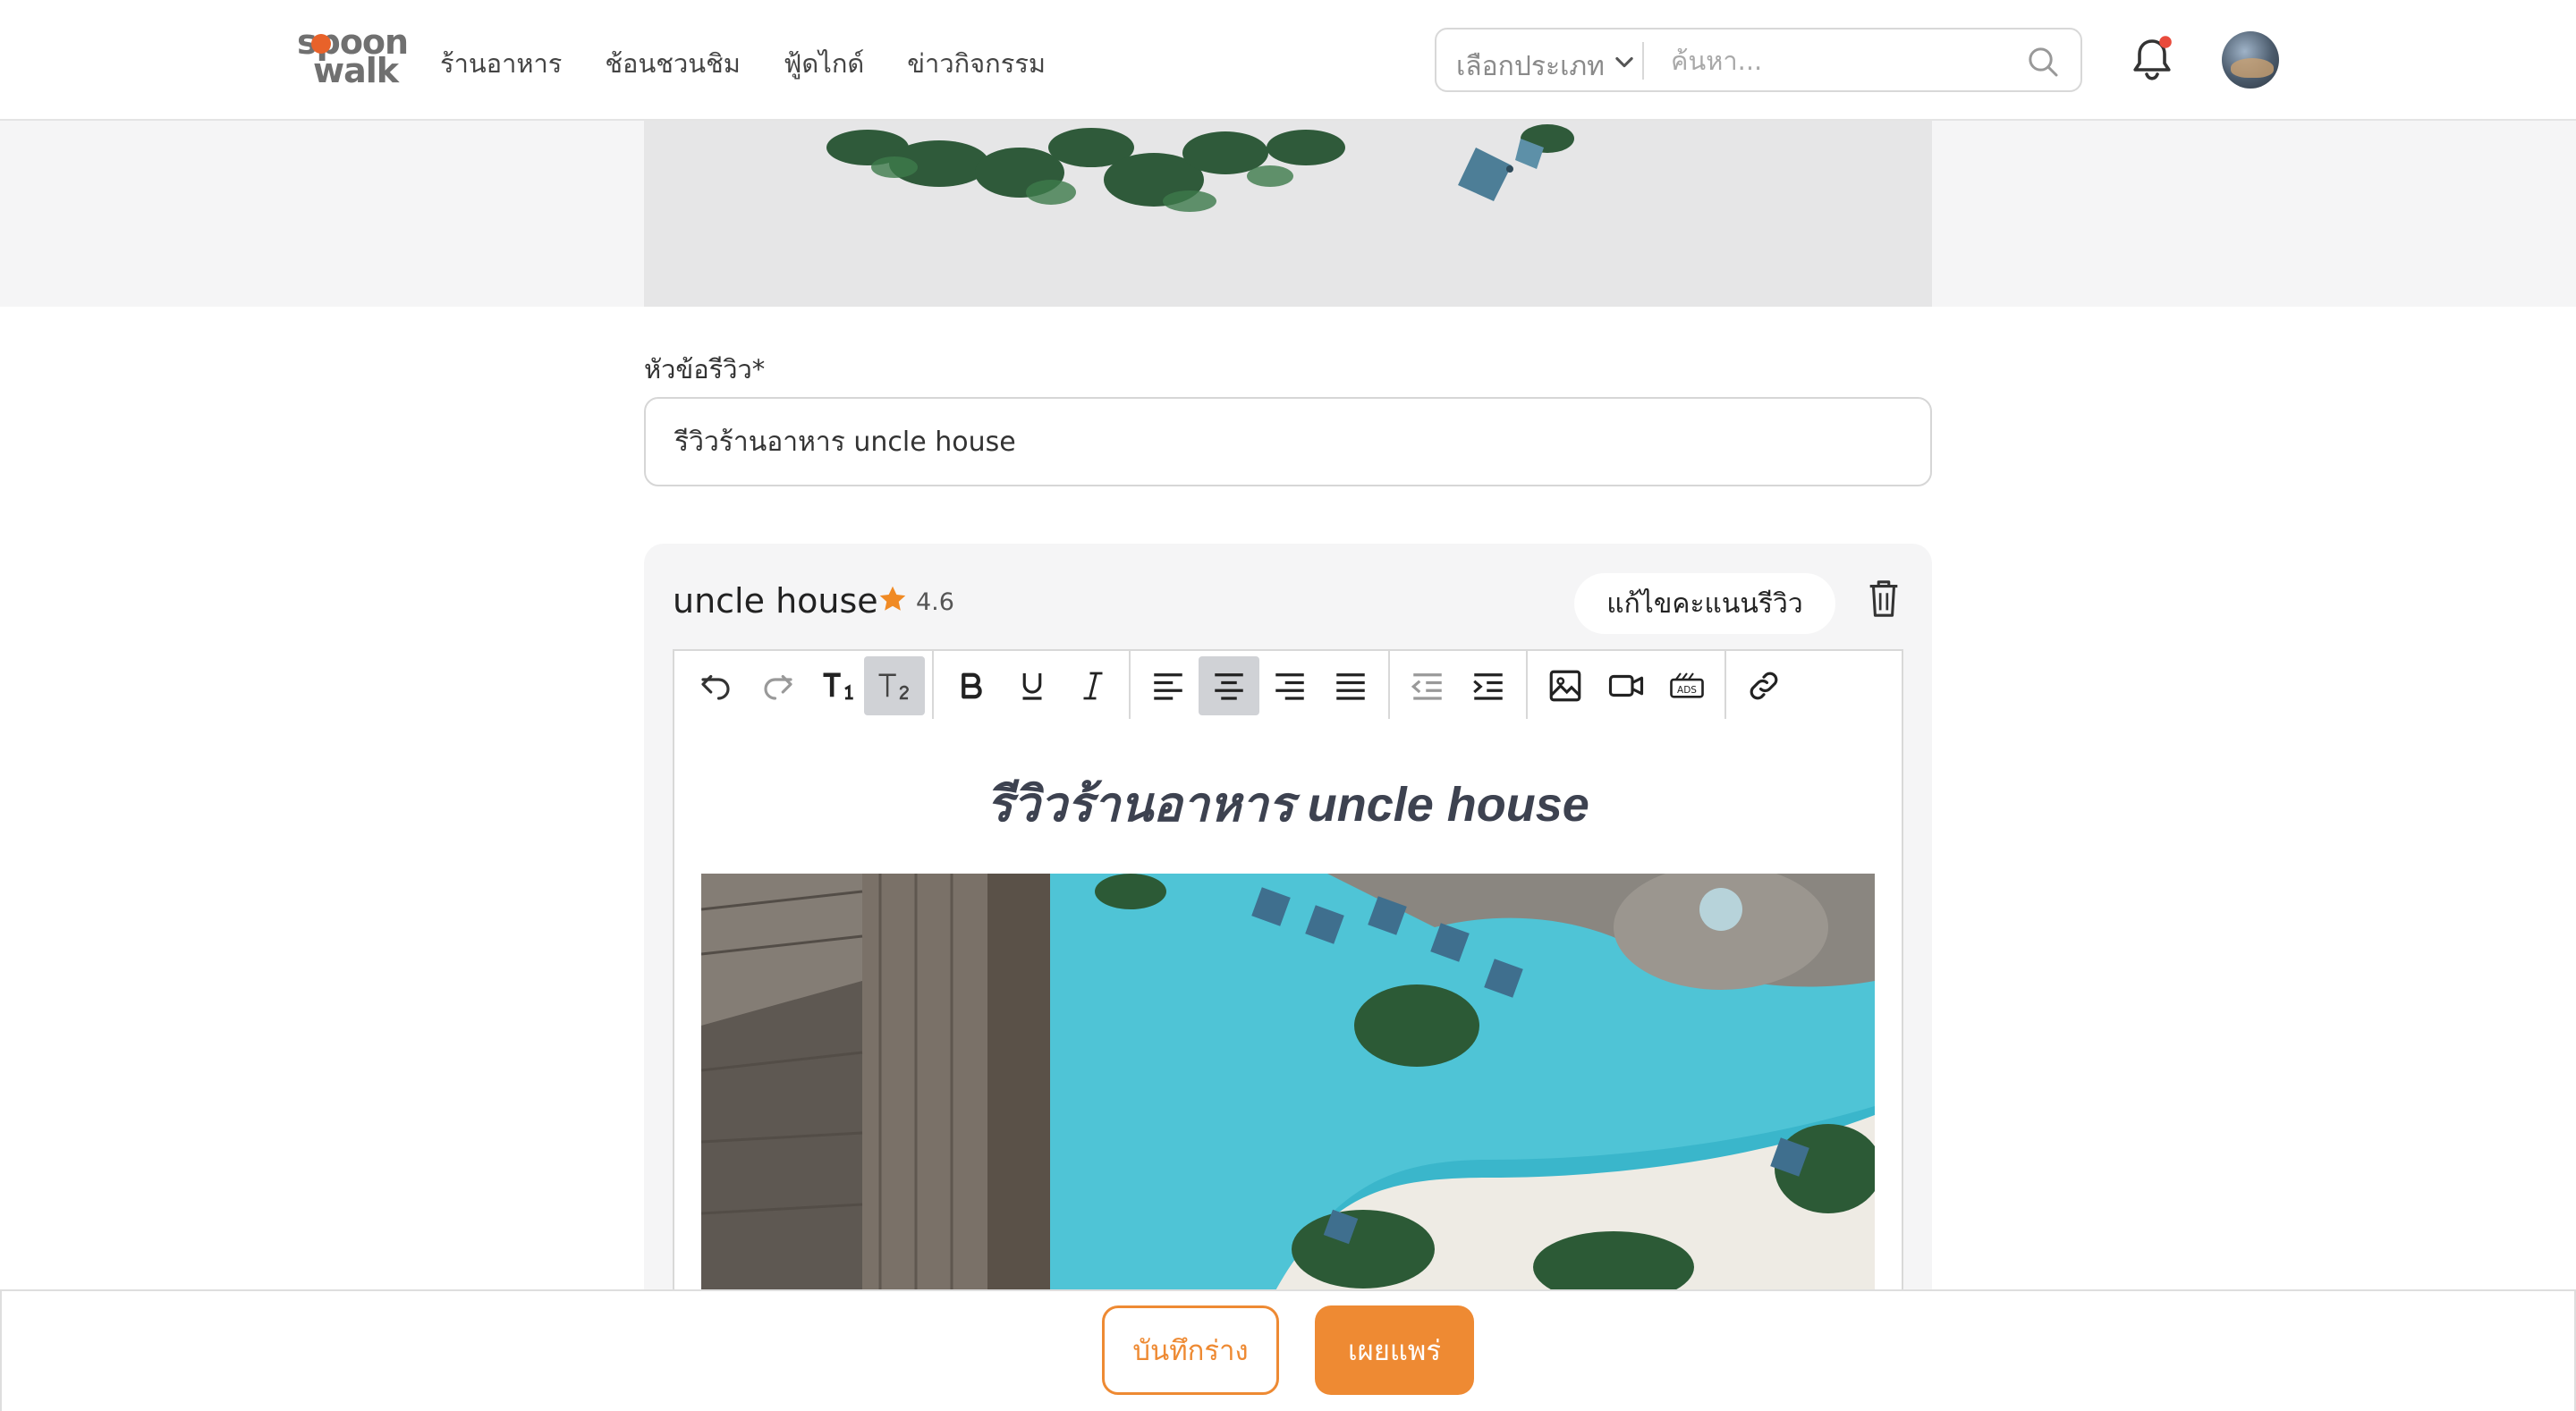 The image size is (2576, 1411). I want to click on undo-icon, so click(715, 686).